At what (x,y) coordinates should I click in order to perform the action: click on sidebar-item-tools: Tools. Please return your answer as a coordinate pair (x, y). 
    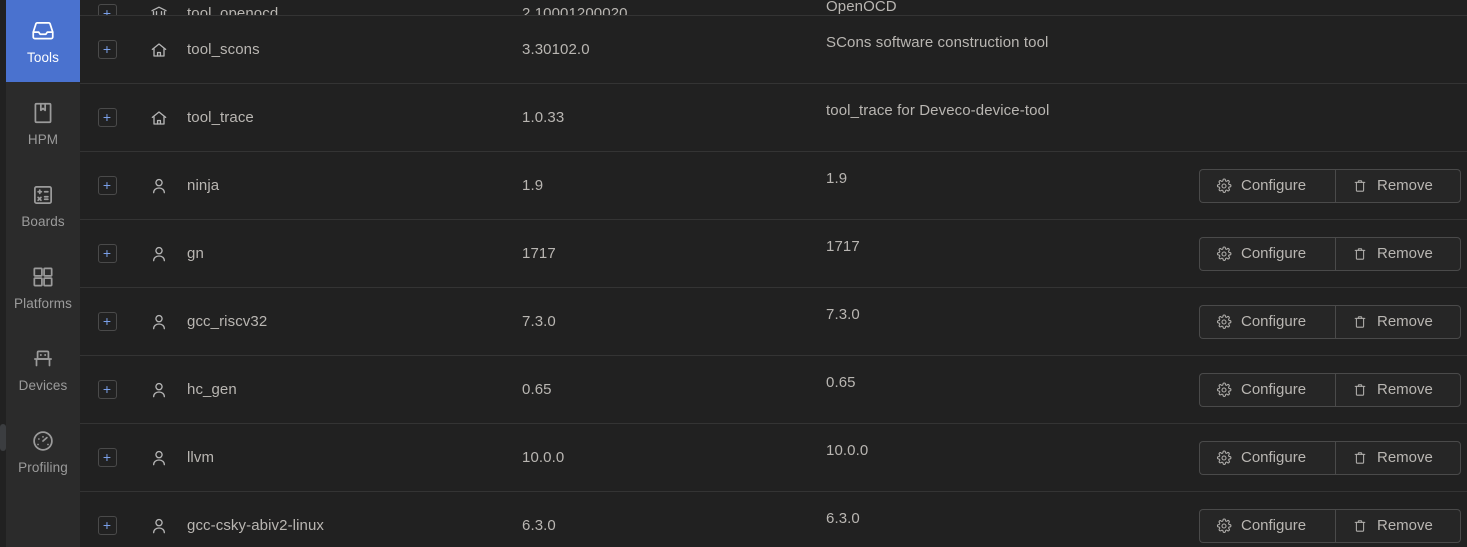
    Looking at the image, I should click on (43, 41).